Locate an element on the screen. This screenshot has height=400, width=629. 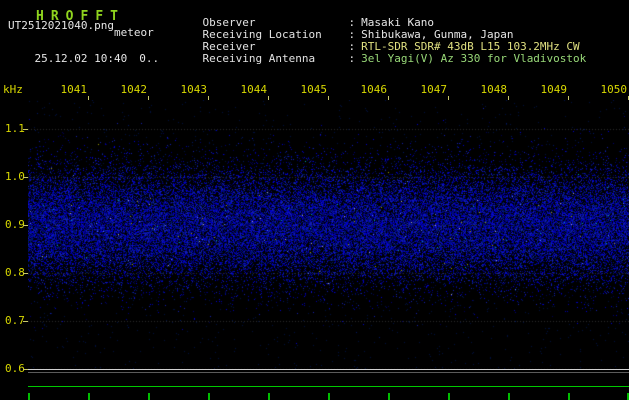
y-axis-unit: kHz is located at coordinates (13, 89).